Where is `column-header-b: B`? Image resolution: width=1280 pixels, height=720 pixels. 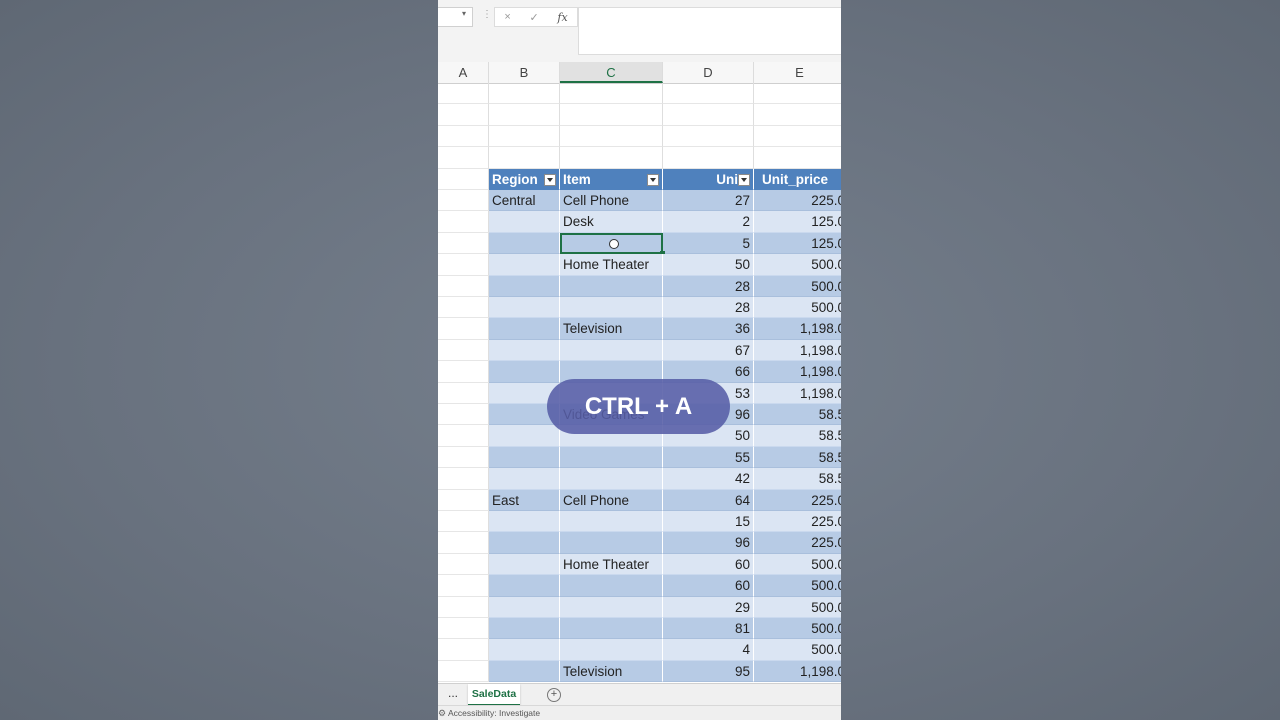 column-header-b: B is located at coordinates (524, 72).